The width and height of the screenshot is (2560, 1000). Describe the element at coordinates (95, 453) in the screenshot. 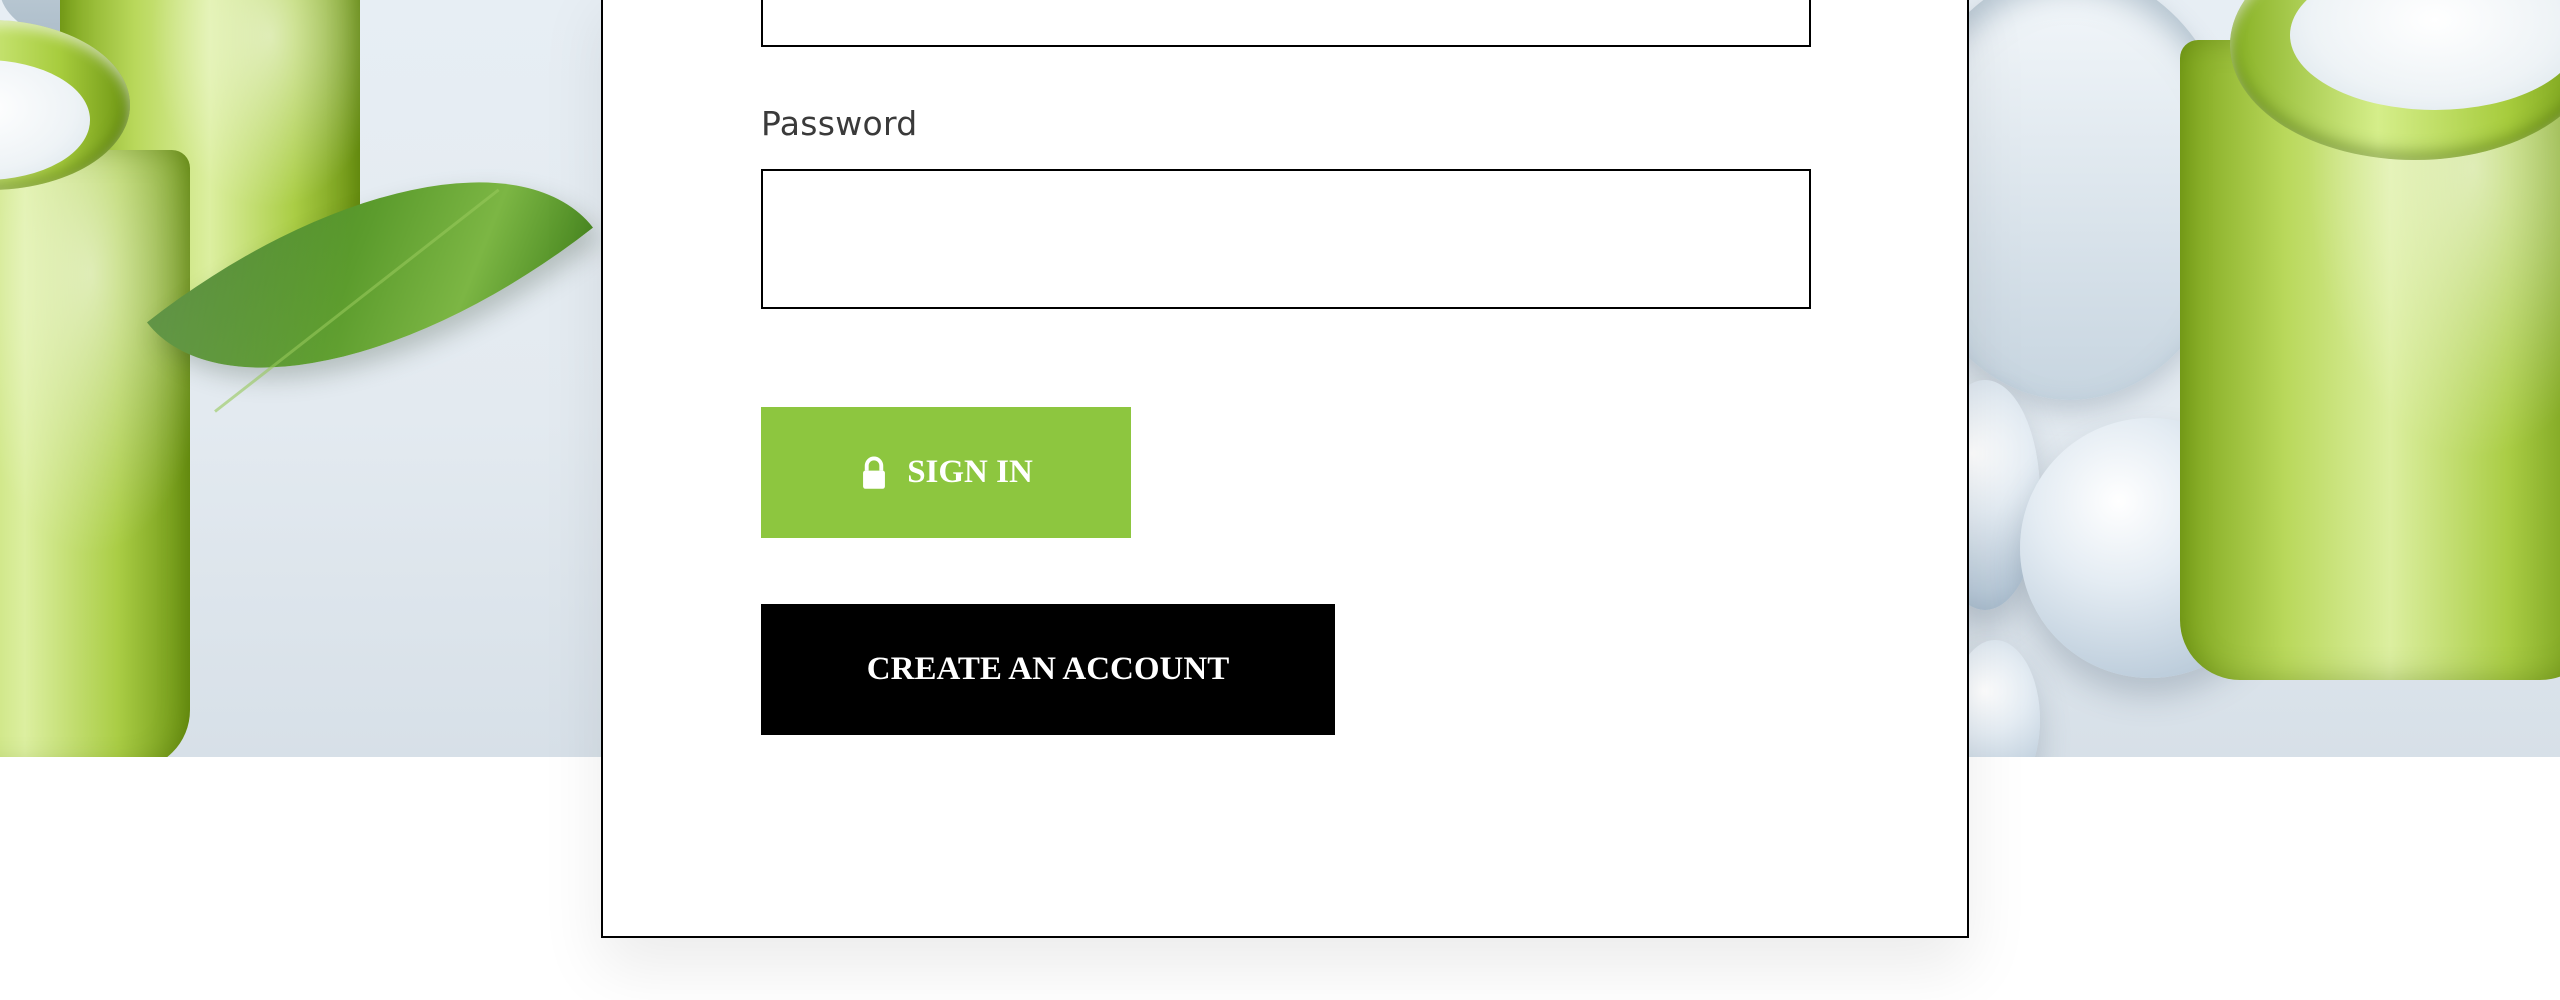

I see `green-jar-decoration` at that location.